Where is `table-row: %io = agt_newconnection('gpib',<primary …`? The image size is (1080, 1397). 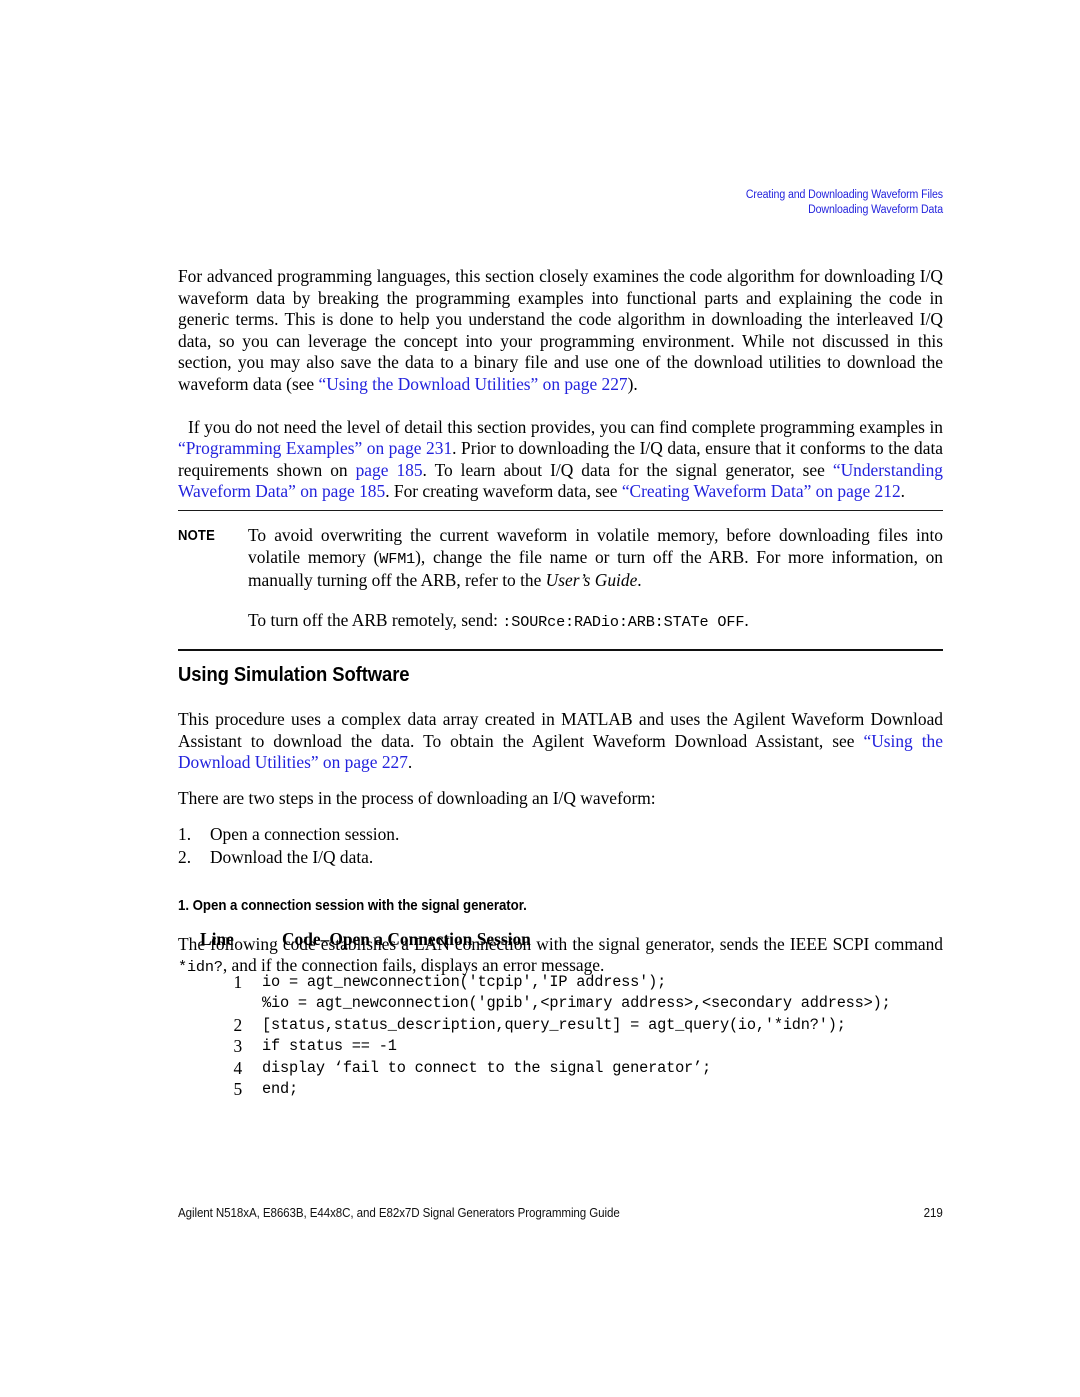 table-row: %io = agt_newconnection('gpib',<primary … is located at coordinates (580, 1003).